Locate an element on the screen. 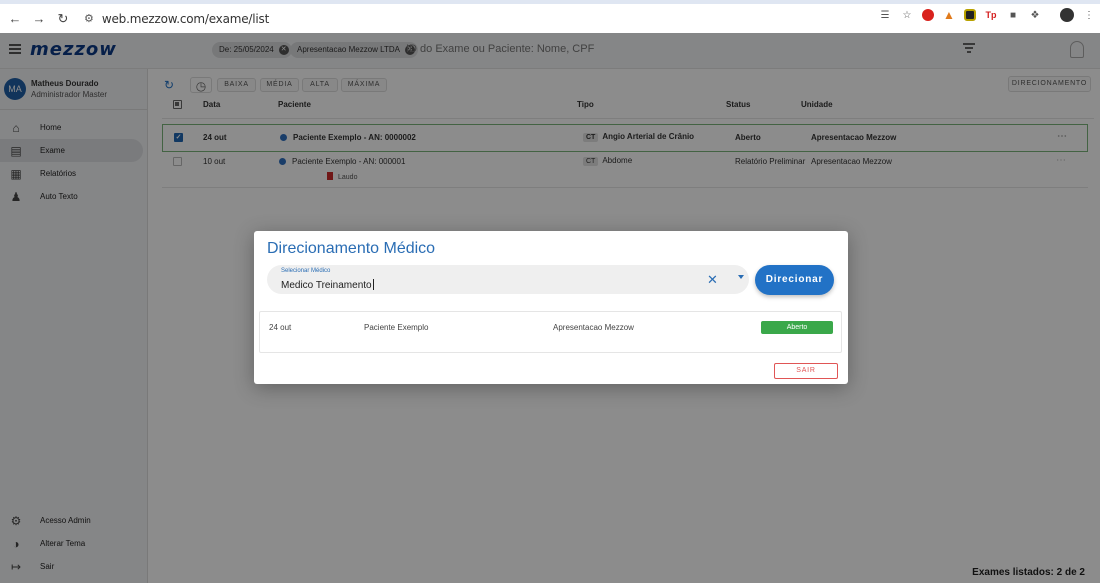 Image resolution: width=1100 pixels, height=583 pixels. address-bar: web.mezzow.com/exame/list is located at coordinates (185, 19).